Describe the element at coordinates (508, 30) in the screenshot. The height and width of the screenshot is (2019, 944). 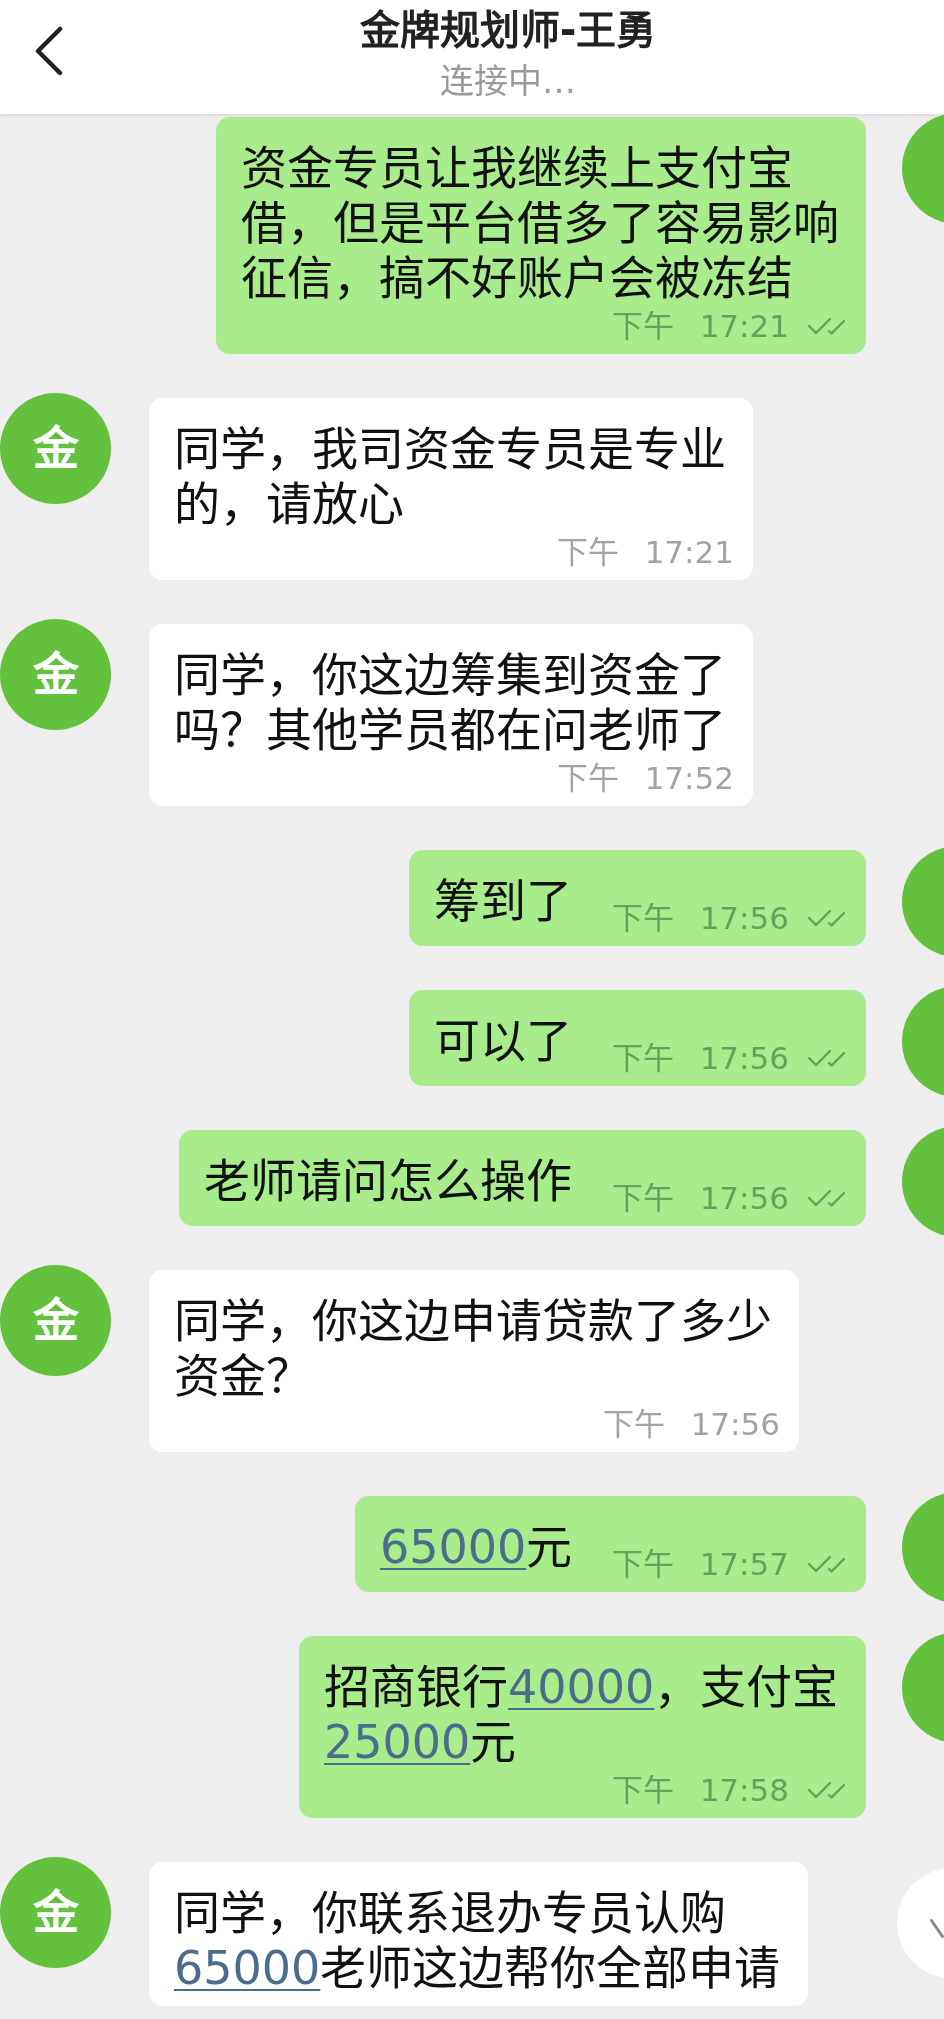
I see `chat-title: 金牌规划师-王勇` at that location.